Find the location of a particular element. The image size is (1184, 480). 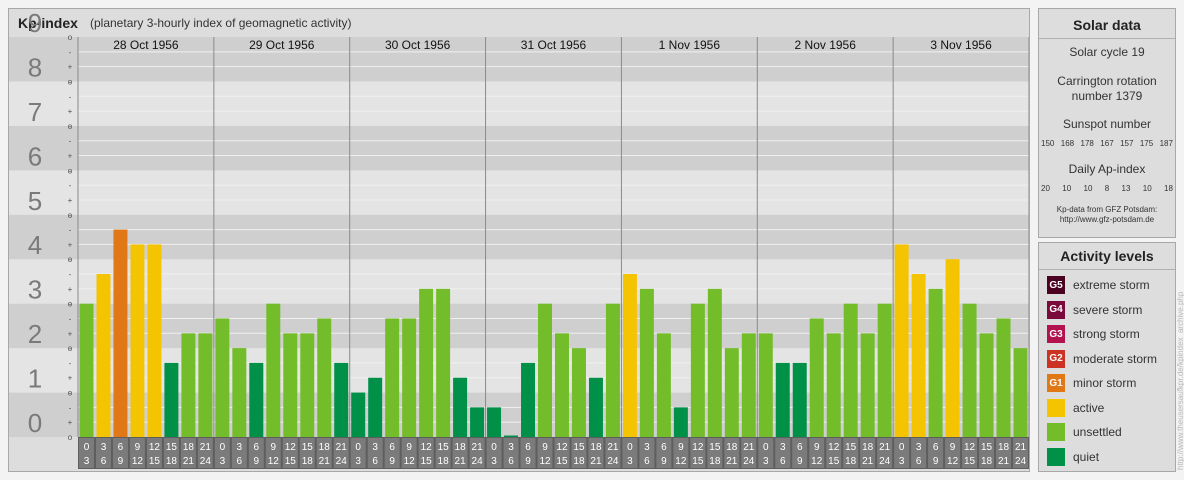

y-tick-label: 4 is located at coordinates (35, 245).